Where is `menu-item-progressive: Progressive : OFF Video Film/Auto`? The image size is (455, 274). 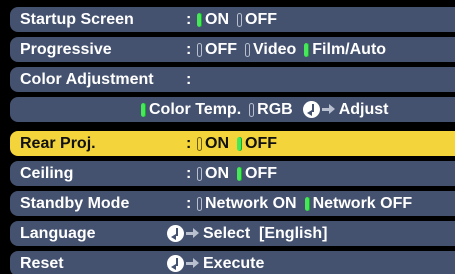
menu-item-progressive: Progressive : OFF Video Film/Auto is located at coordinates (232, 49).